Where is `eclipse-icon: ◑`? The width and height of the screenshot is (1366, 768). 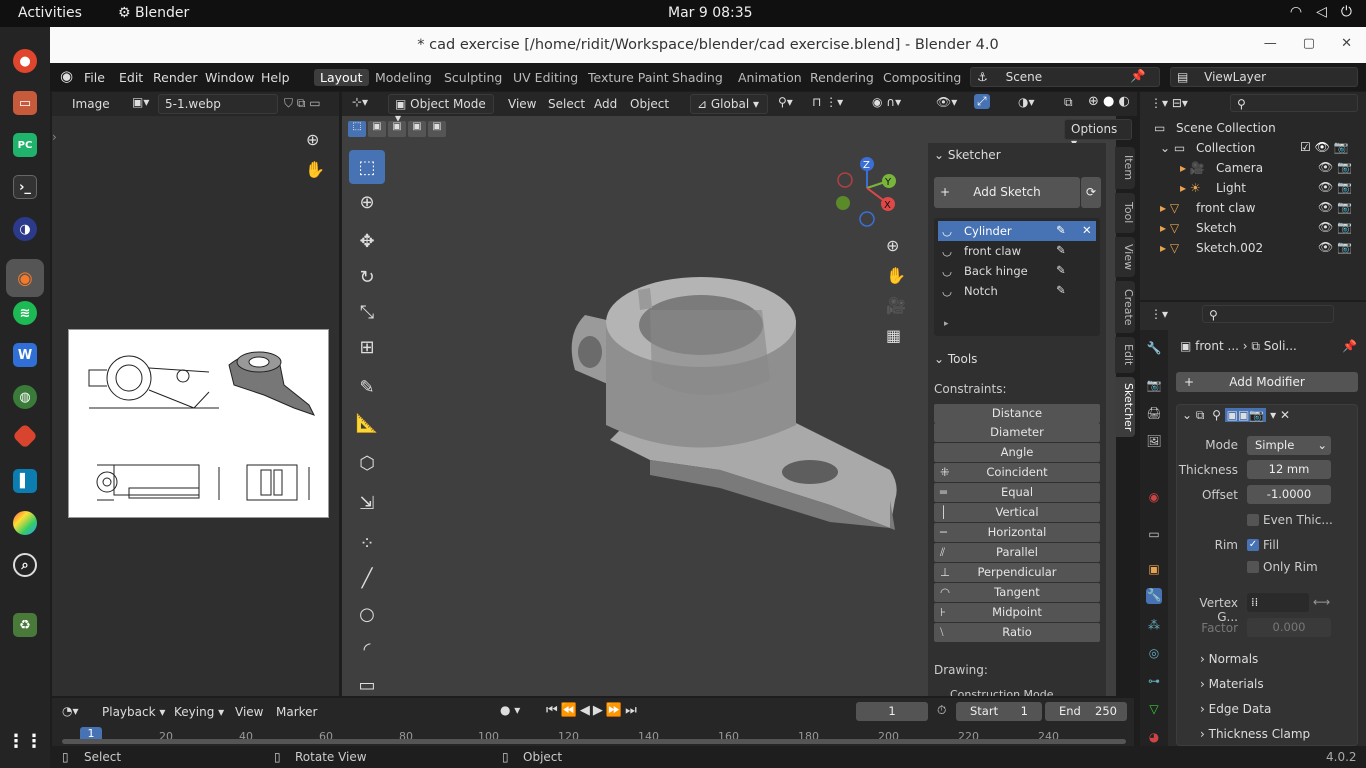
eclipse-icon: ◑ is located at coordinates (25, 229).